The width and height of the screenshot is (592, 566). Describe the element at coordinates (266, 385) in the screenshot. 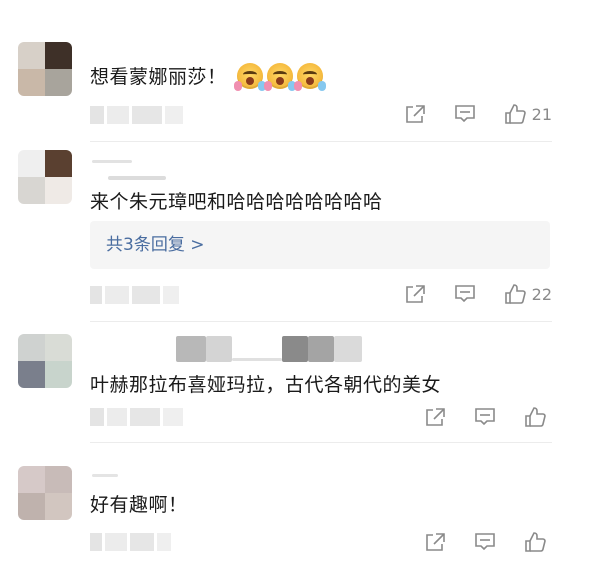

I see `comment-text: 叶赫那拉布喜娅玛拉，古代各朝代的美女` at that location.